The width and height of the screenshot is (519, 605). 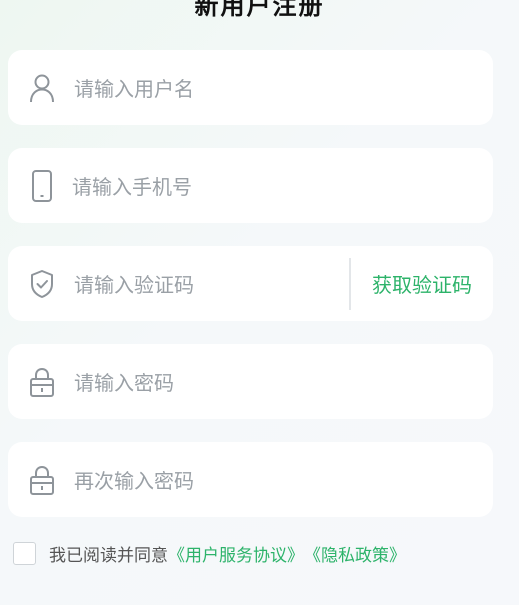 I want to click on confirm-password-input: 再次输入密码, so click(x=283, y=479).